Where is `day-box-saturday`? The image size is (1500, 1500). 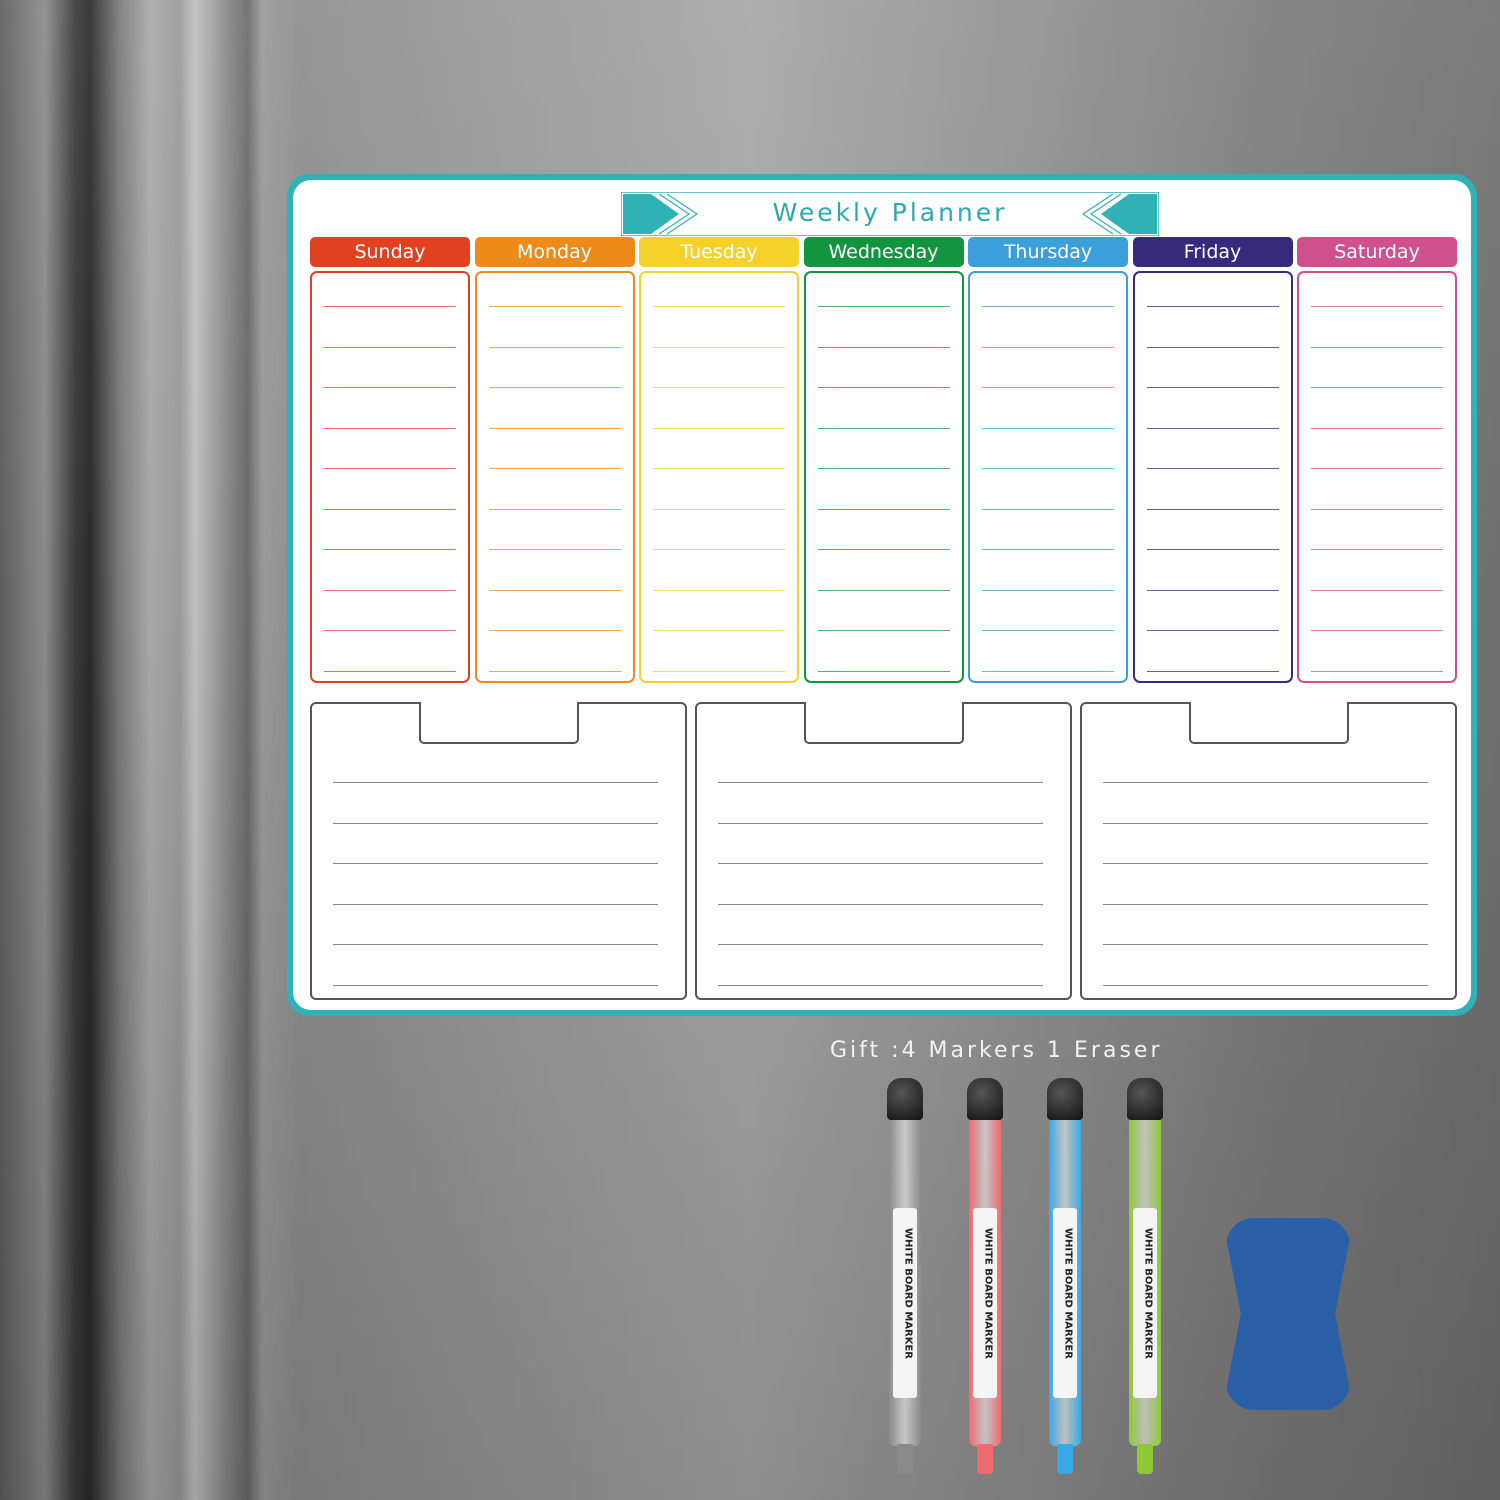
day-box-saturday is located at coordinates (1377, 477).